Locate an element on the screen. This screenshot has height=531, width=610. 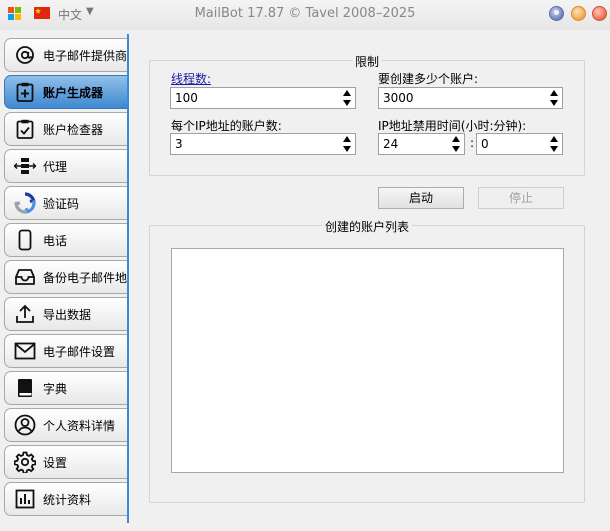
sidebar-item-label: 导出数据 is located at coordinates (67, 314).